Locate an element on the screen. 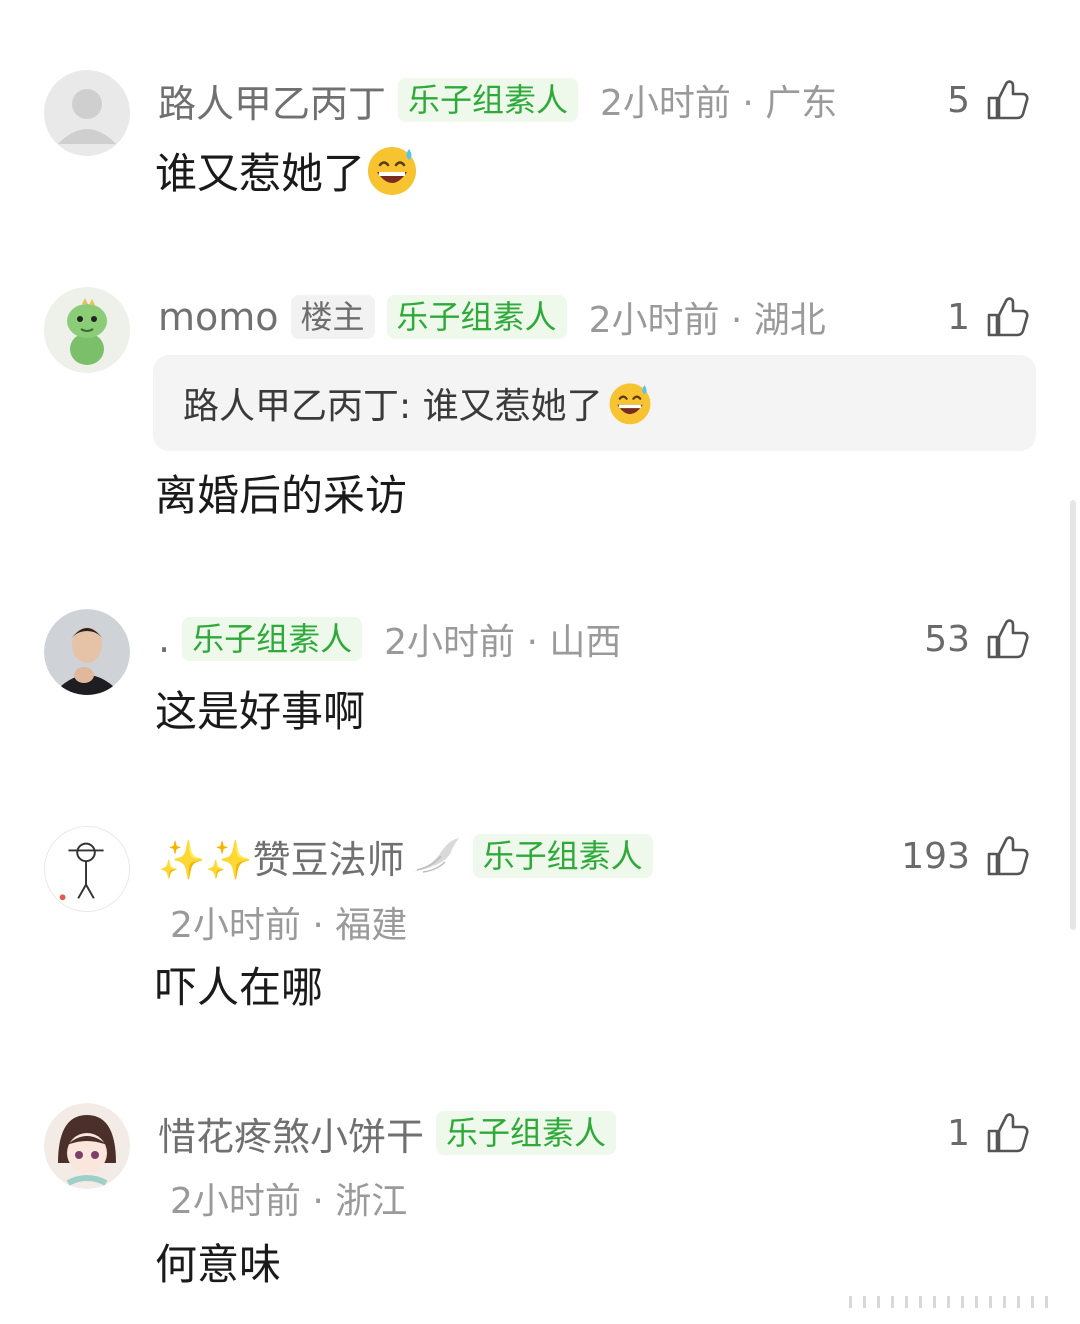 The height and width of the screenshot is (1324, 1080). quoted-comment: 路人甲乙丙丁: 谁又惹她了 is located at coordinates (594, 403).